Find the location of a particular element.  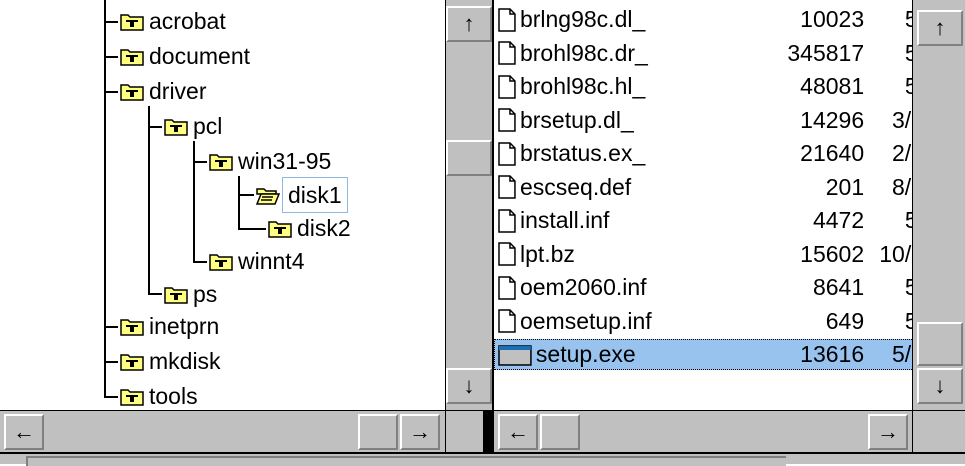

tree-item-disk1: disk1 is located at coordinates (302, 195).